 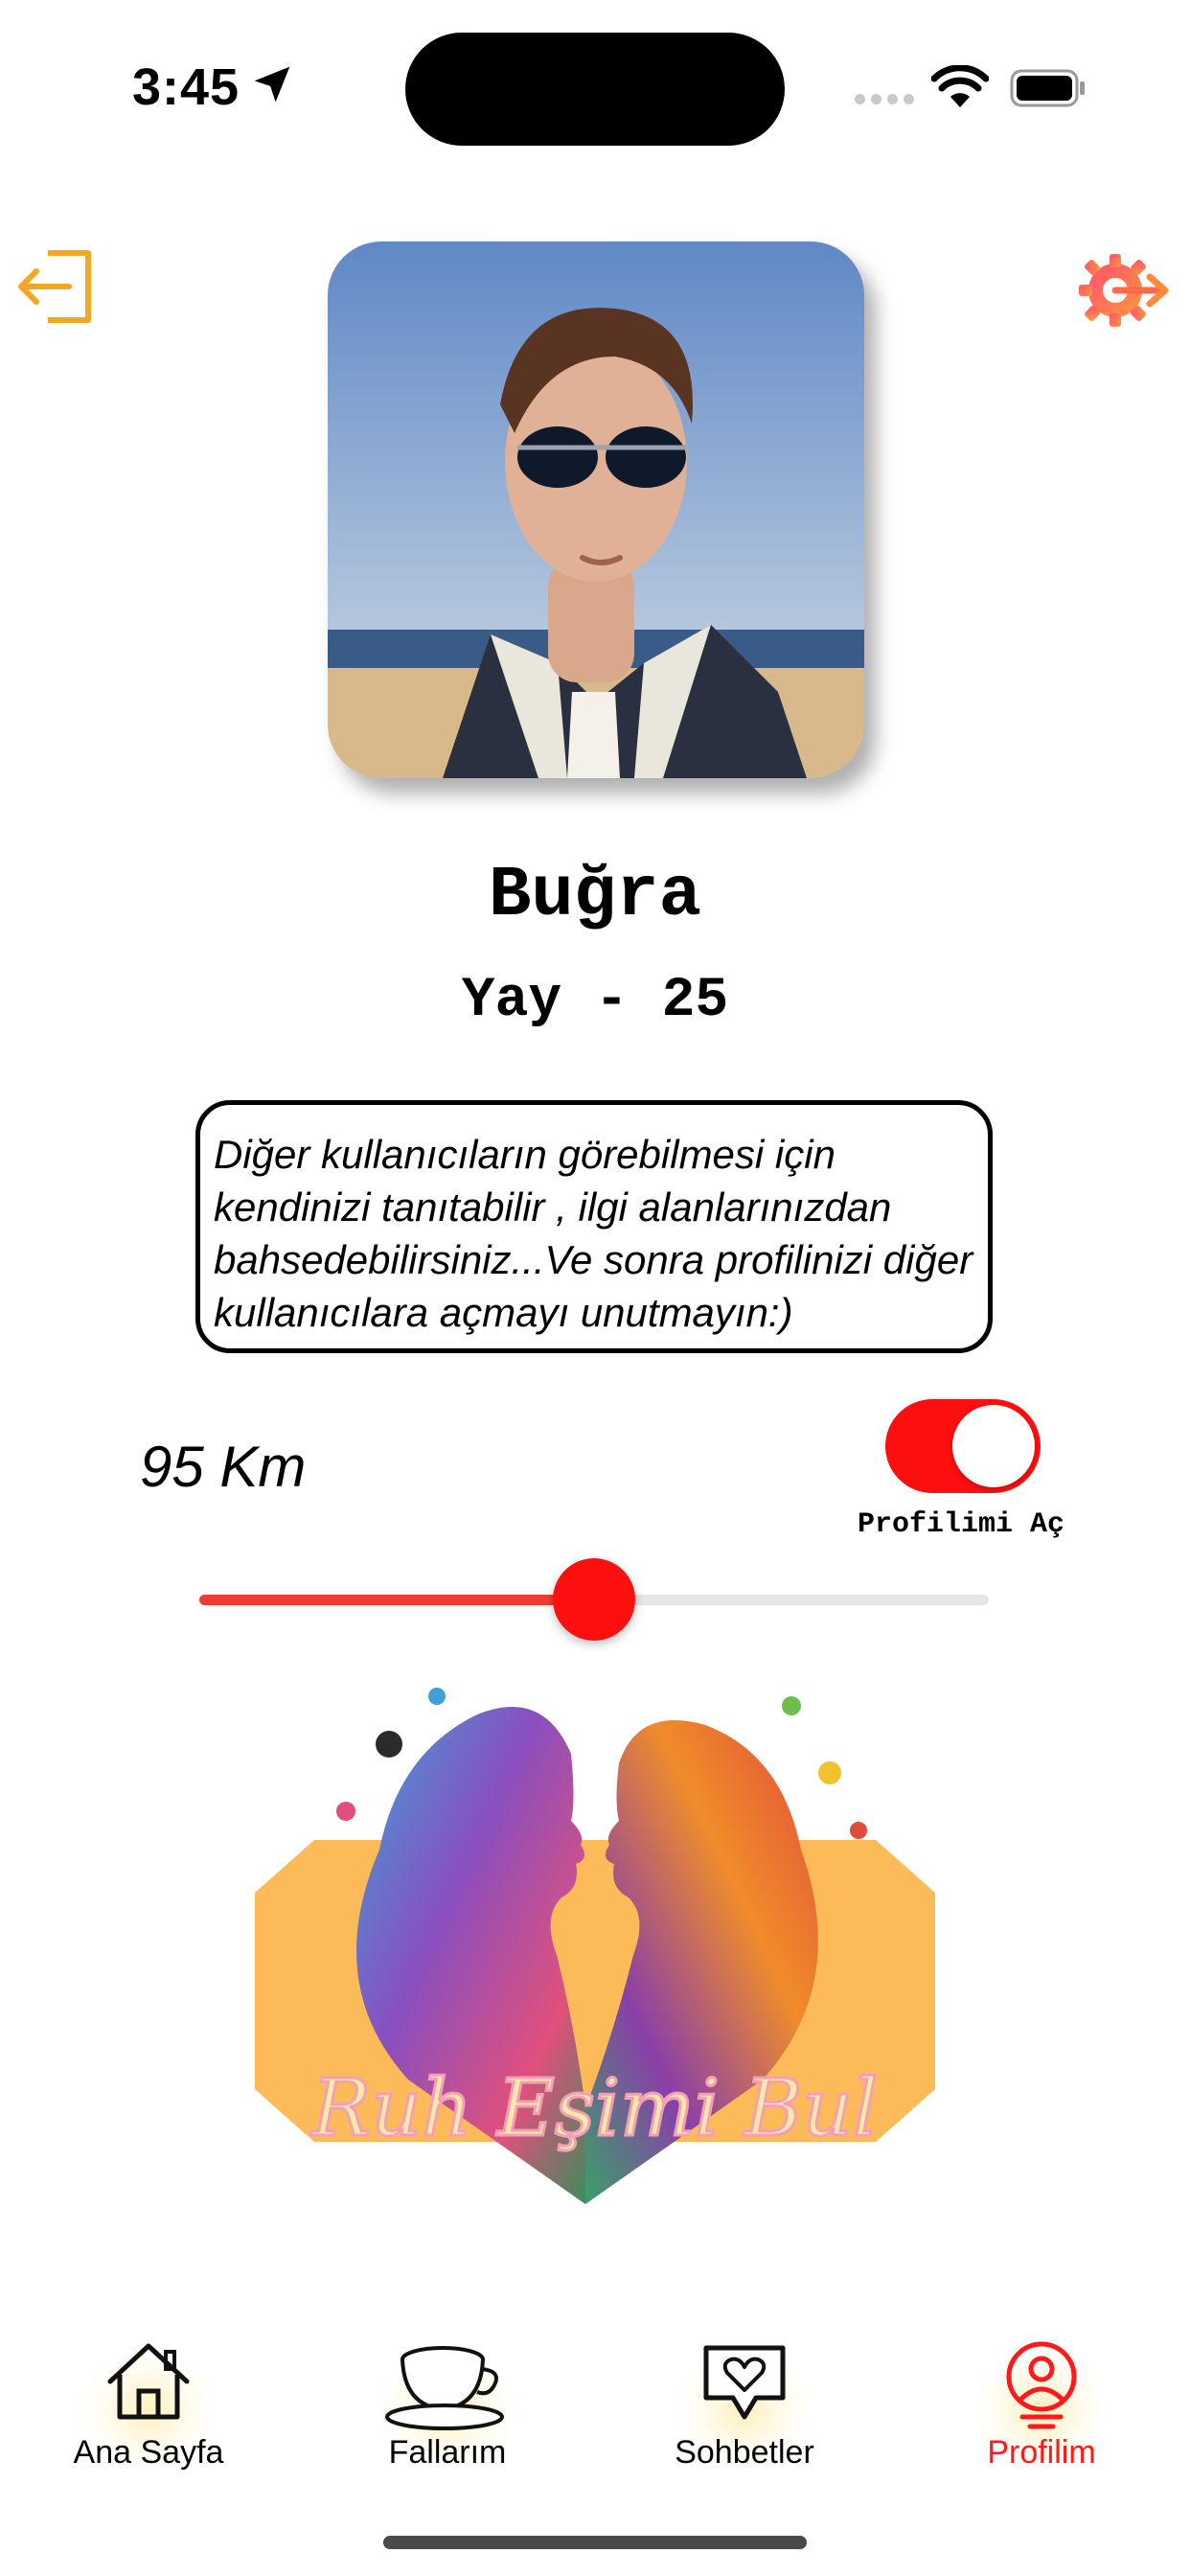 What do you see at coordinates (1041, 2452) in the screenshot?
I see `tab-profile-label: Profilim` at bounding box center [1041, 2452].